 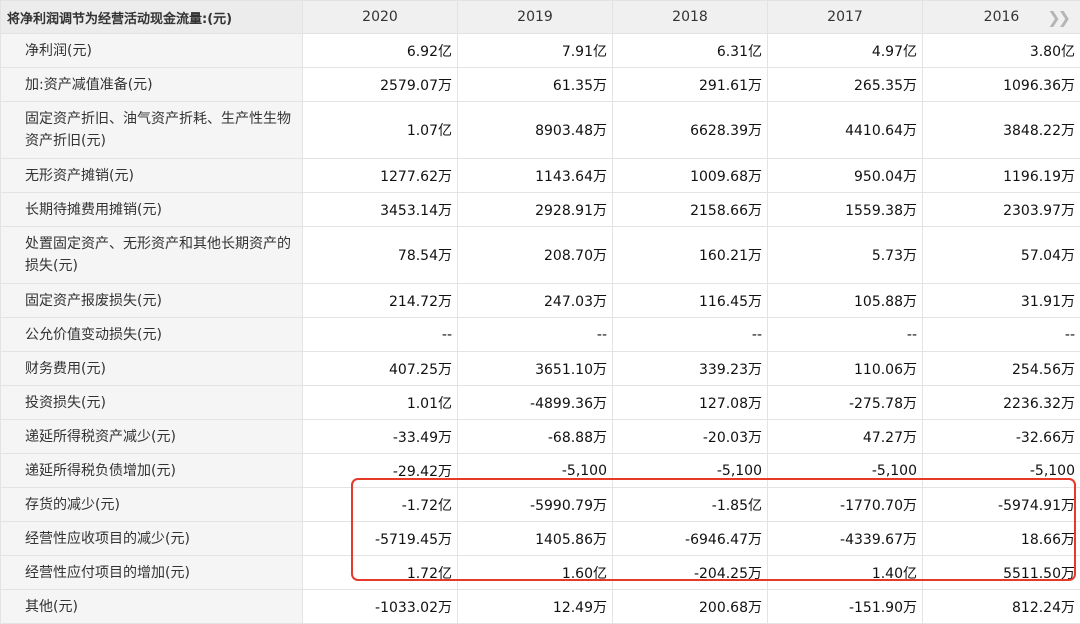 What do you see at coordinates (845, 471) in the screenshot?
I see `cell-2017: -5,100` at bounding box center [845, 471].